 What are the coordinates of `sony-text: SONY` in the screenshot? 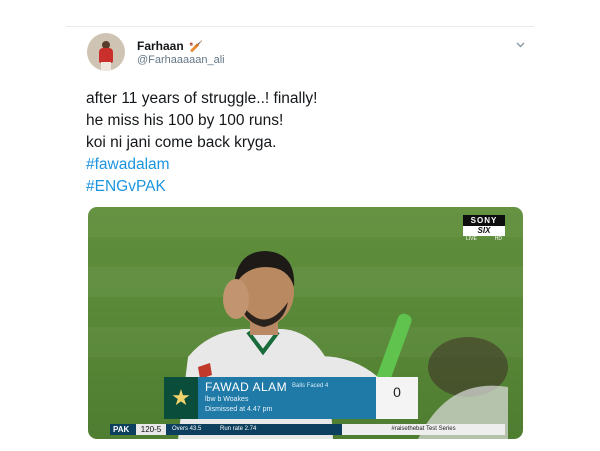 It's located at (484, 220).